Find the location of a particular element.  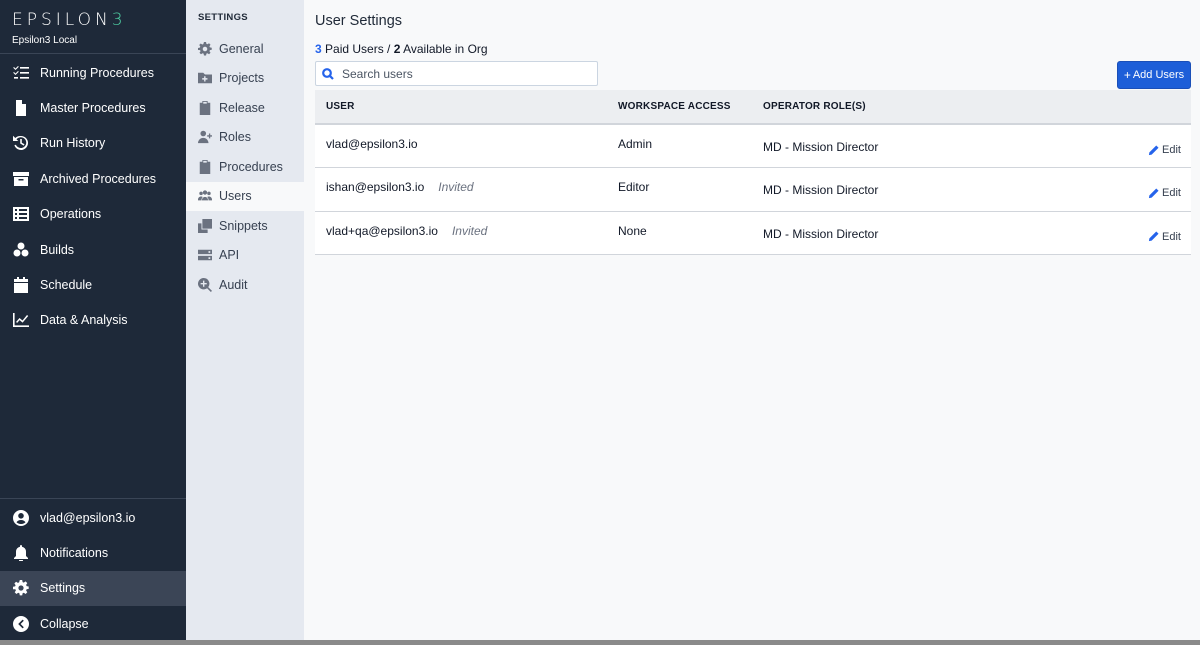

nav-item-account: vlad@epsilon3.io is located at coordinates (93, 517).